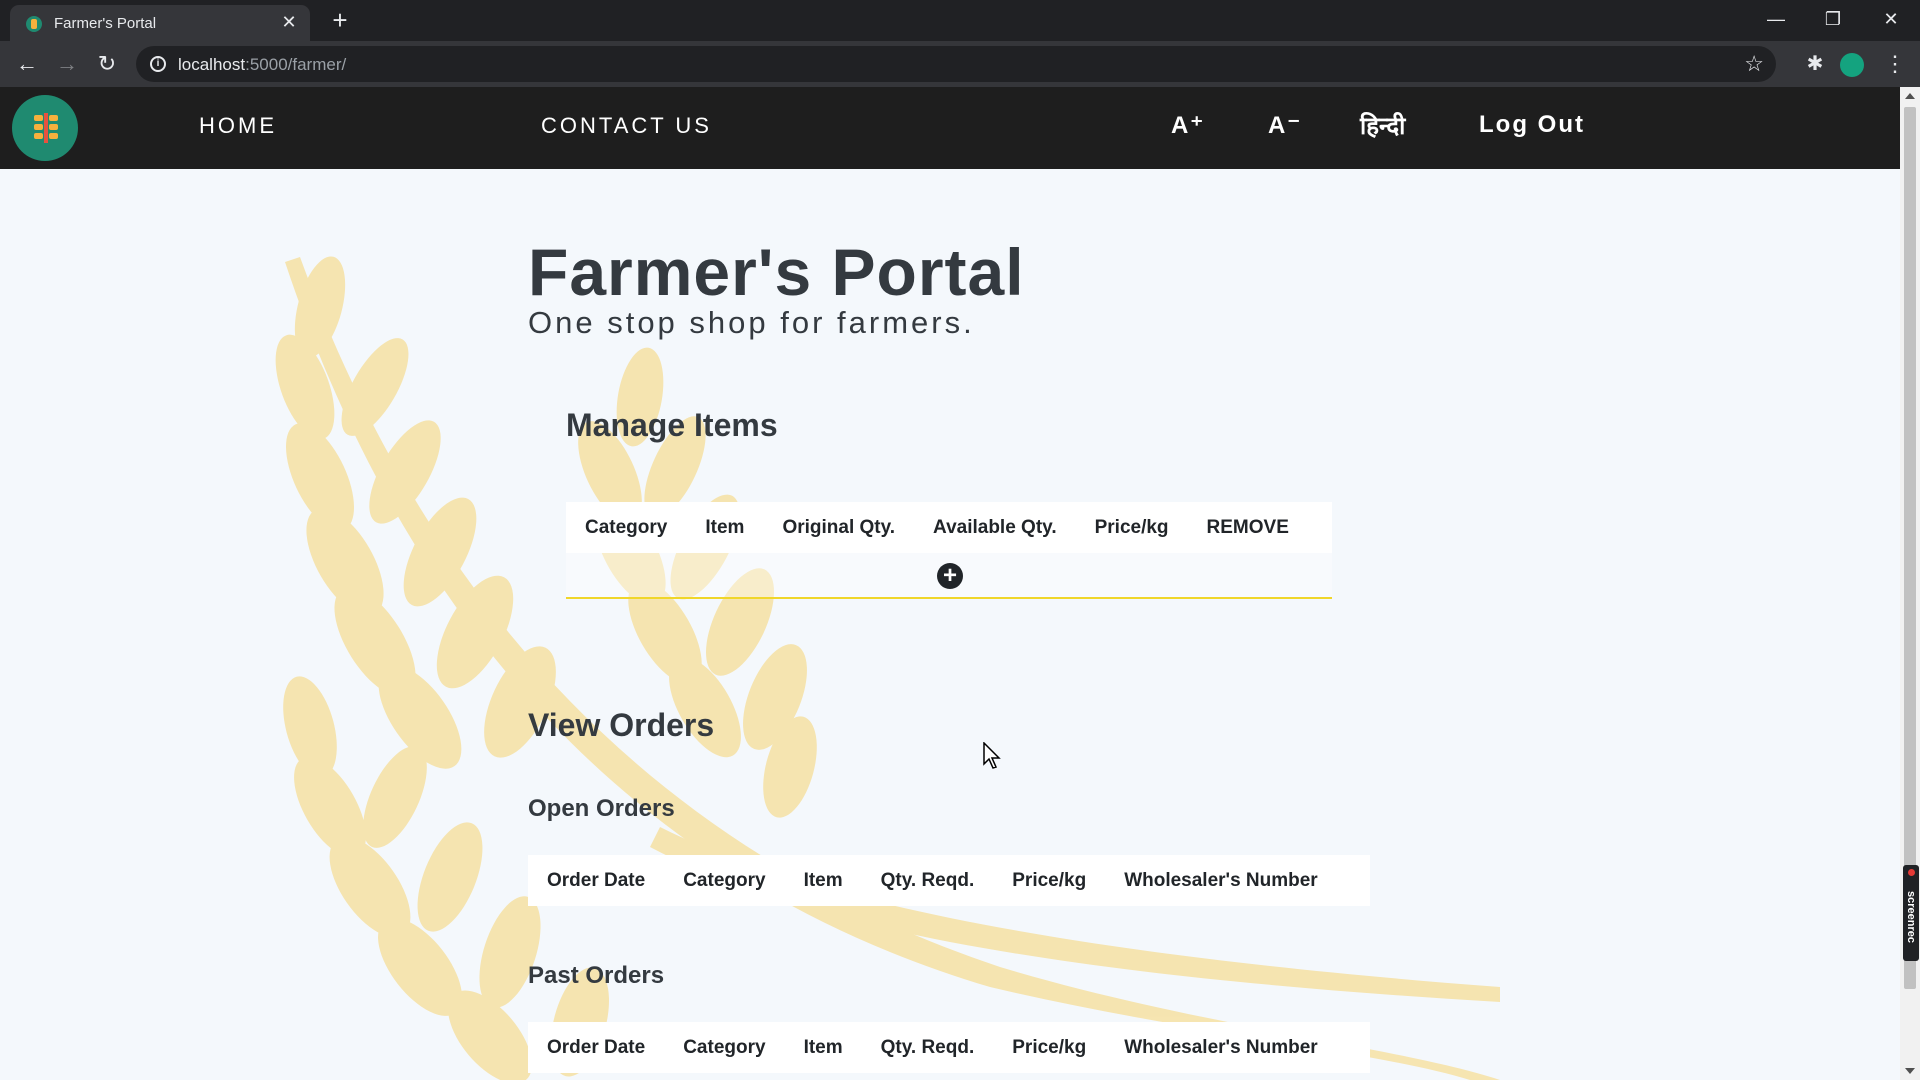  Describe the element at coordinates (296, 64) in the screenshot. I see `url-path: :5000/farmer/` at that location.